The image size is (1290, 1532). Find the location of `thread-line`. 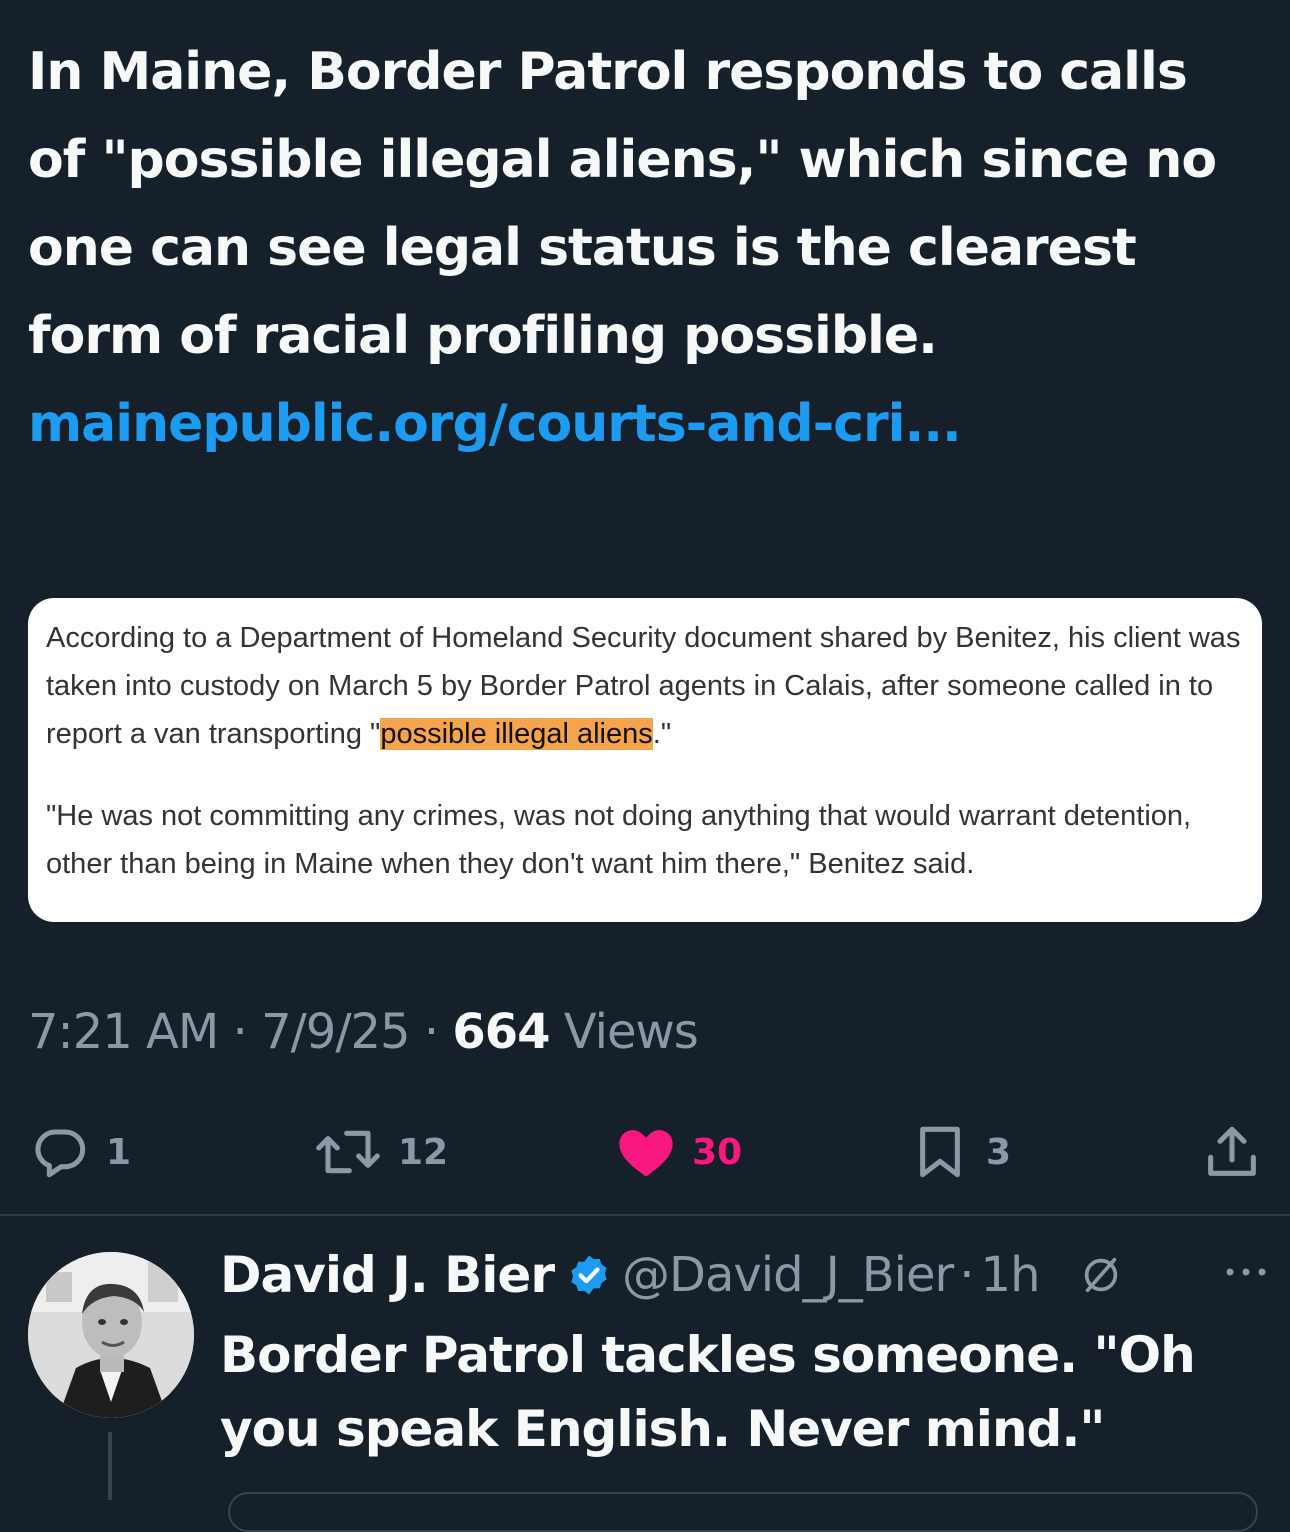

thread-line is located at coordinates (110, 1466).